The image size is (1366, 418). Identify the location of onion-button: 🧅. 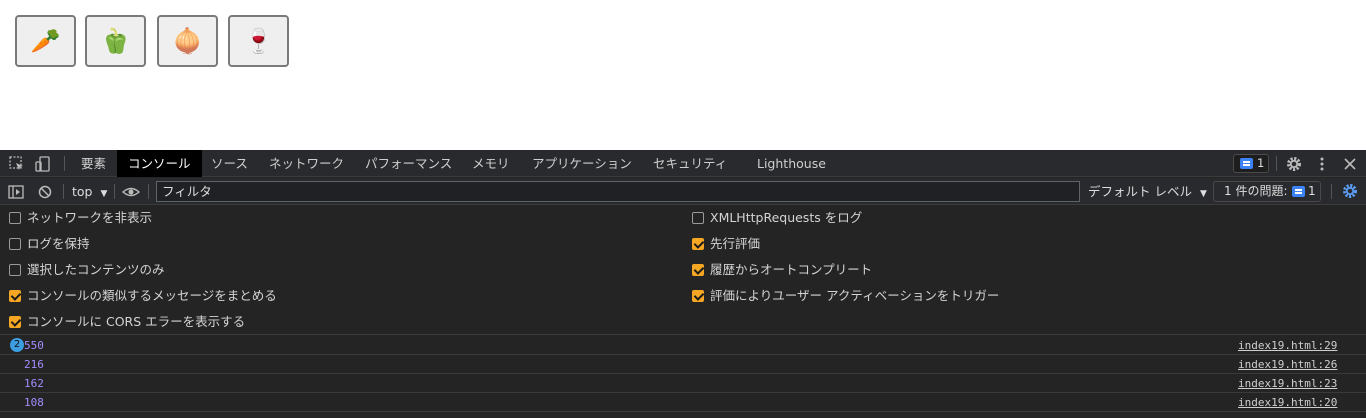
(187, 41).